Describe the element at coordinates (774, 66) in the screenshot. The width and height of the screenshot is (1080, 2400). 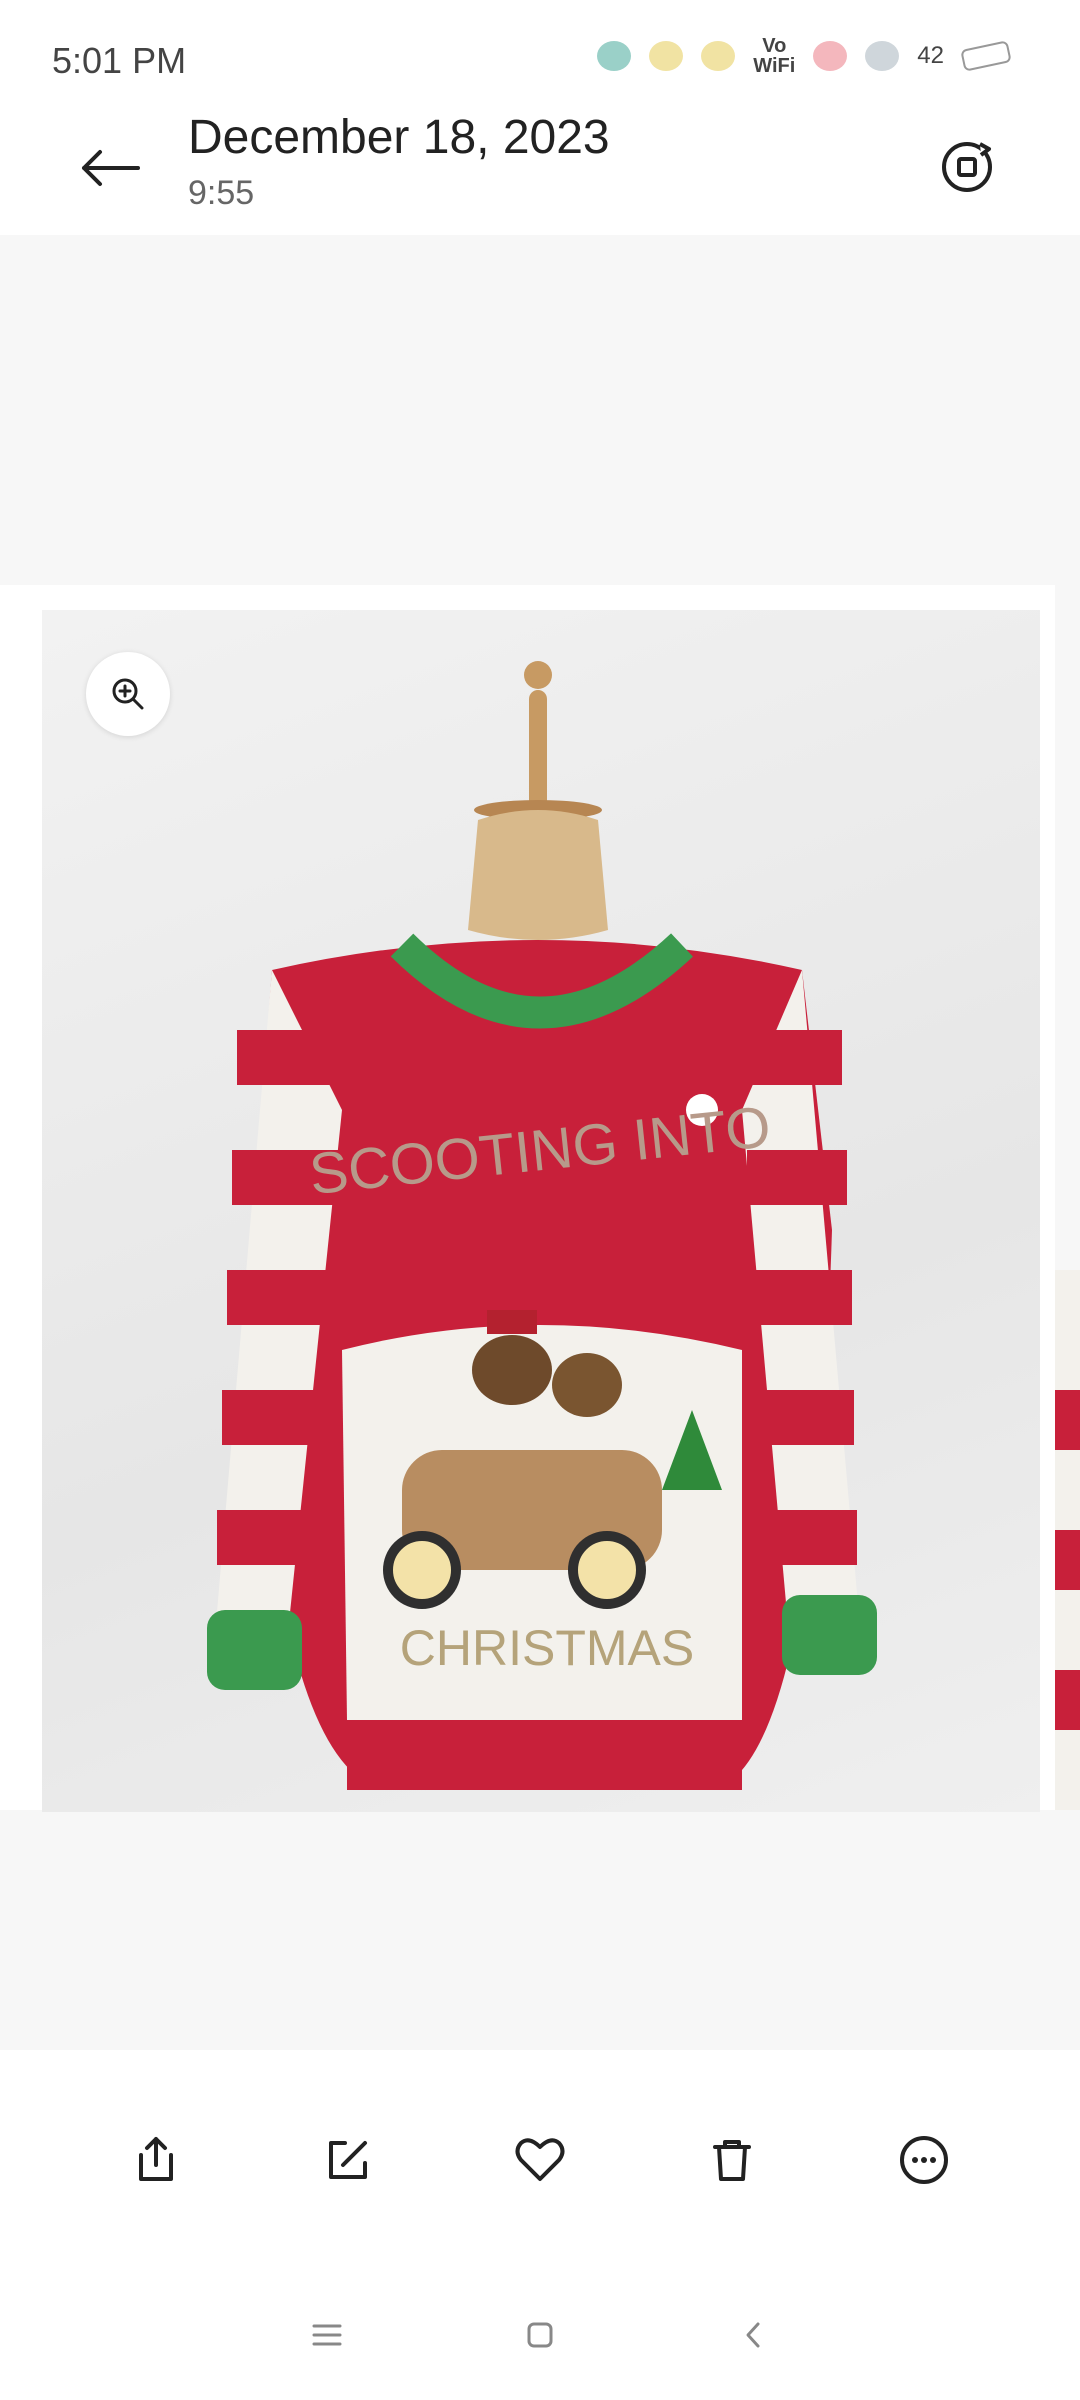
I see `vowifi-bottom: WiFi` at that location.